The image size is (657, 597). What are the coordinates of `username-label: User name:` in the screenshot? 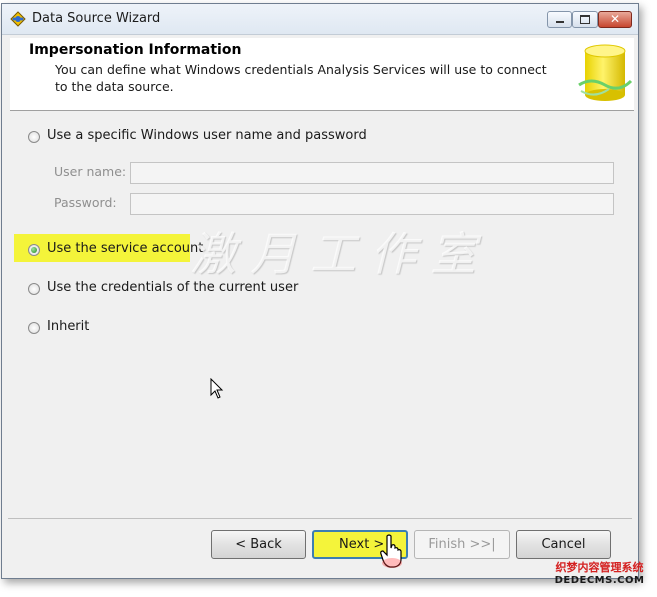 It's located at (90, 171).